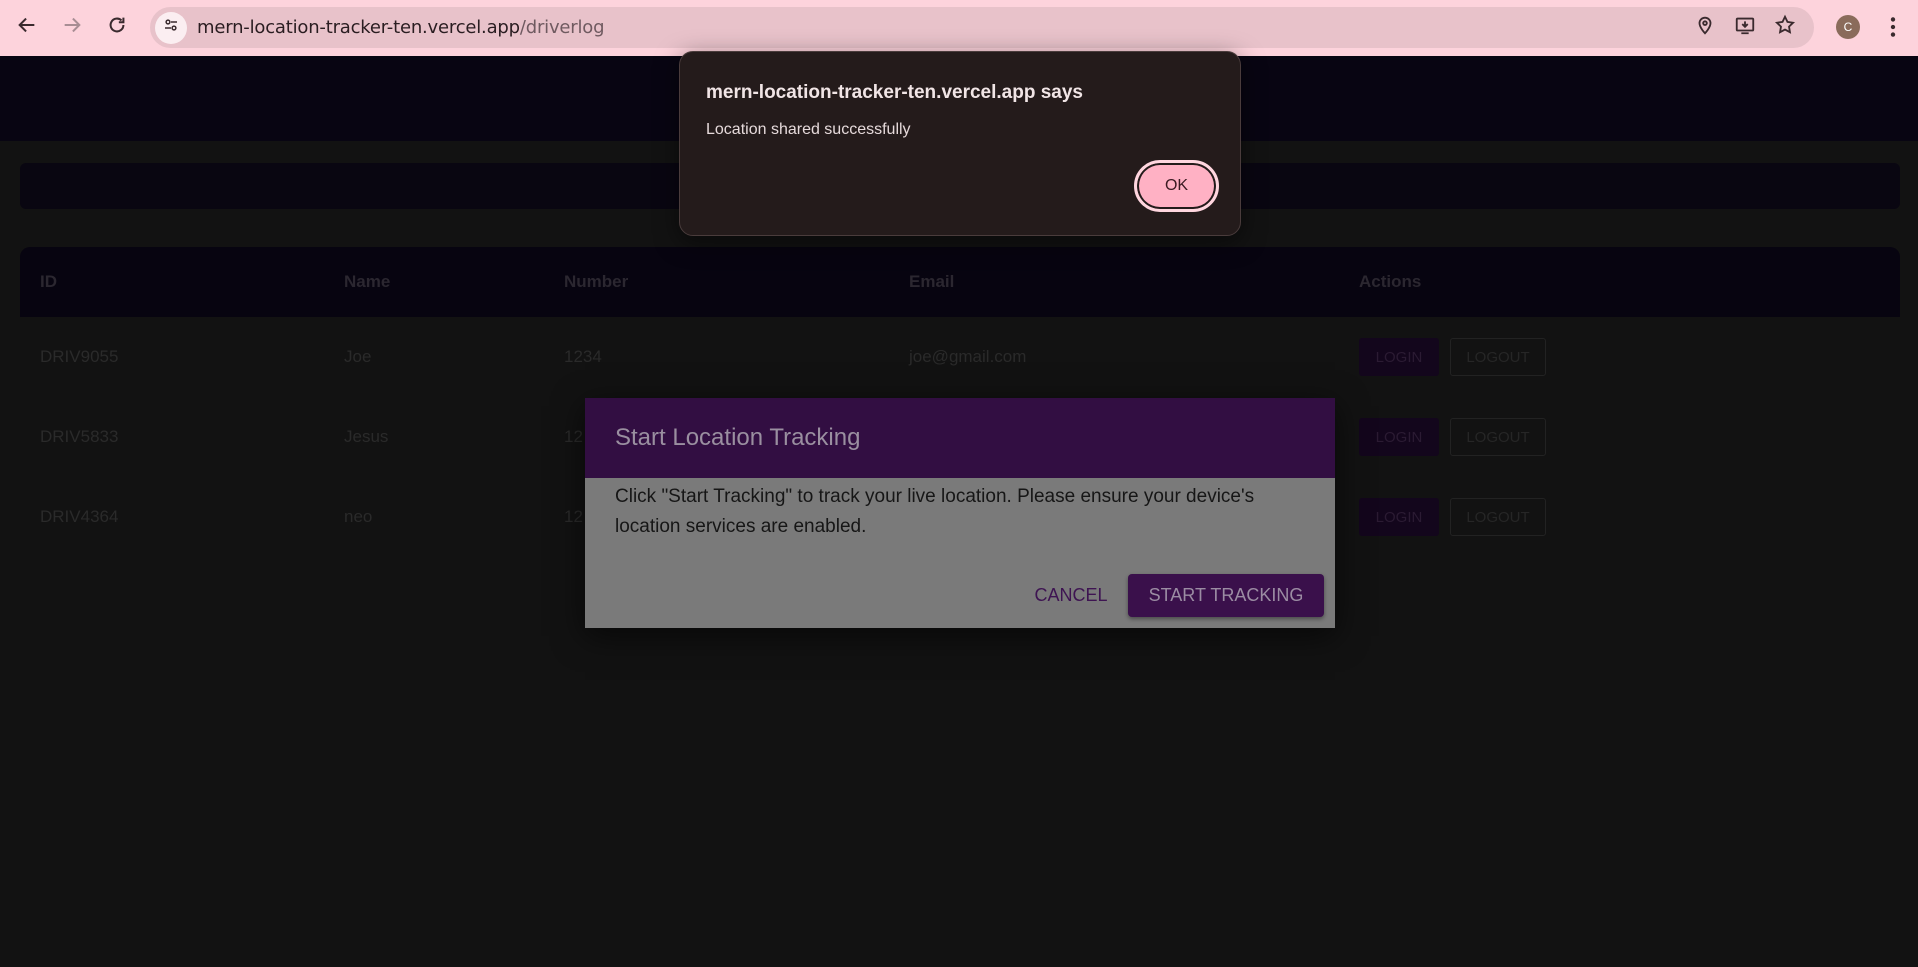  I want to click on bookmark-star-icon, so click(1785, 27).